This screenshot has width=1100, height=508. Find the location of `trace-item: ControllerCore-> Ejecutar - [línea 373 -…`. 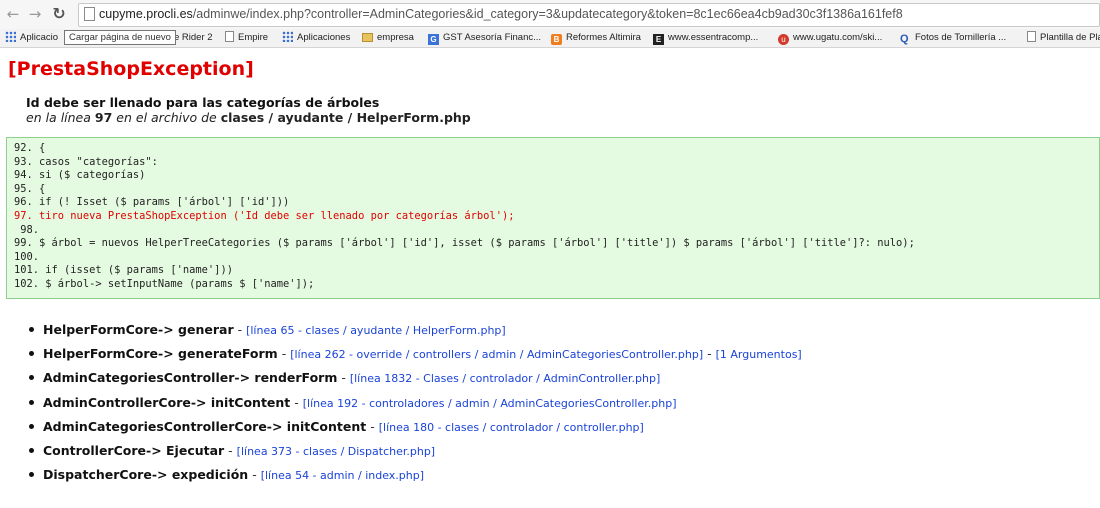

trace-item: ControllerCore-> Ejecutar - [línea 373 -… is located at coordinates (415, 455).